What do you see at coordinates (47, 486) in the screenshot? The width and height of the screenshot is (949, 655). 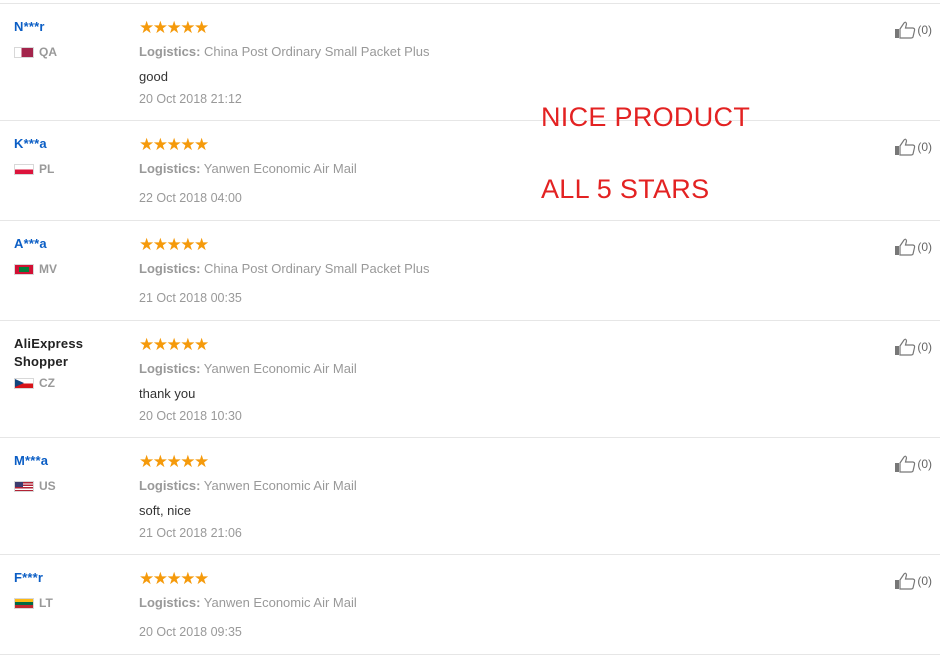 I see `country-code: US` at bounding box center [47, 486].